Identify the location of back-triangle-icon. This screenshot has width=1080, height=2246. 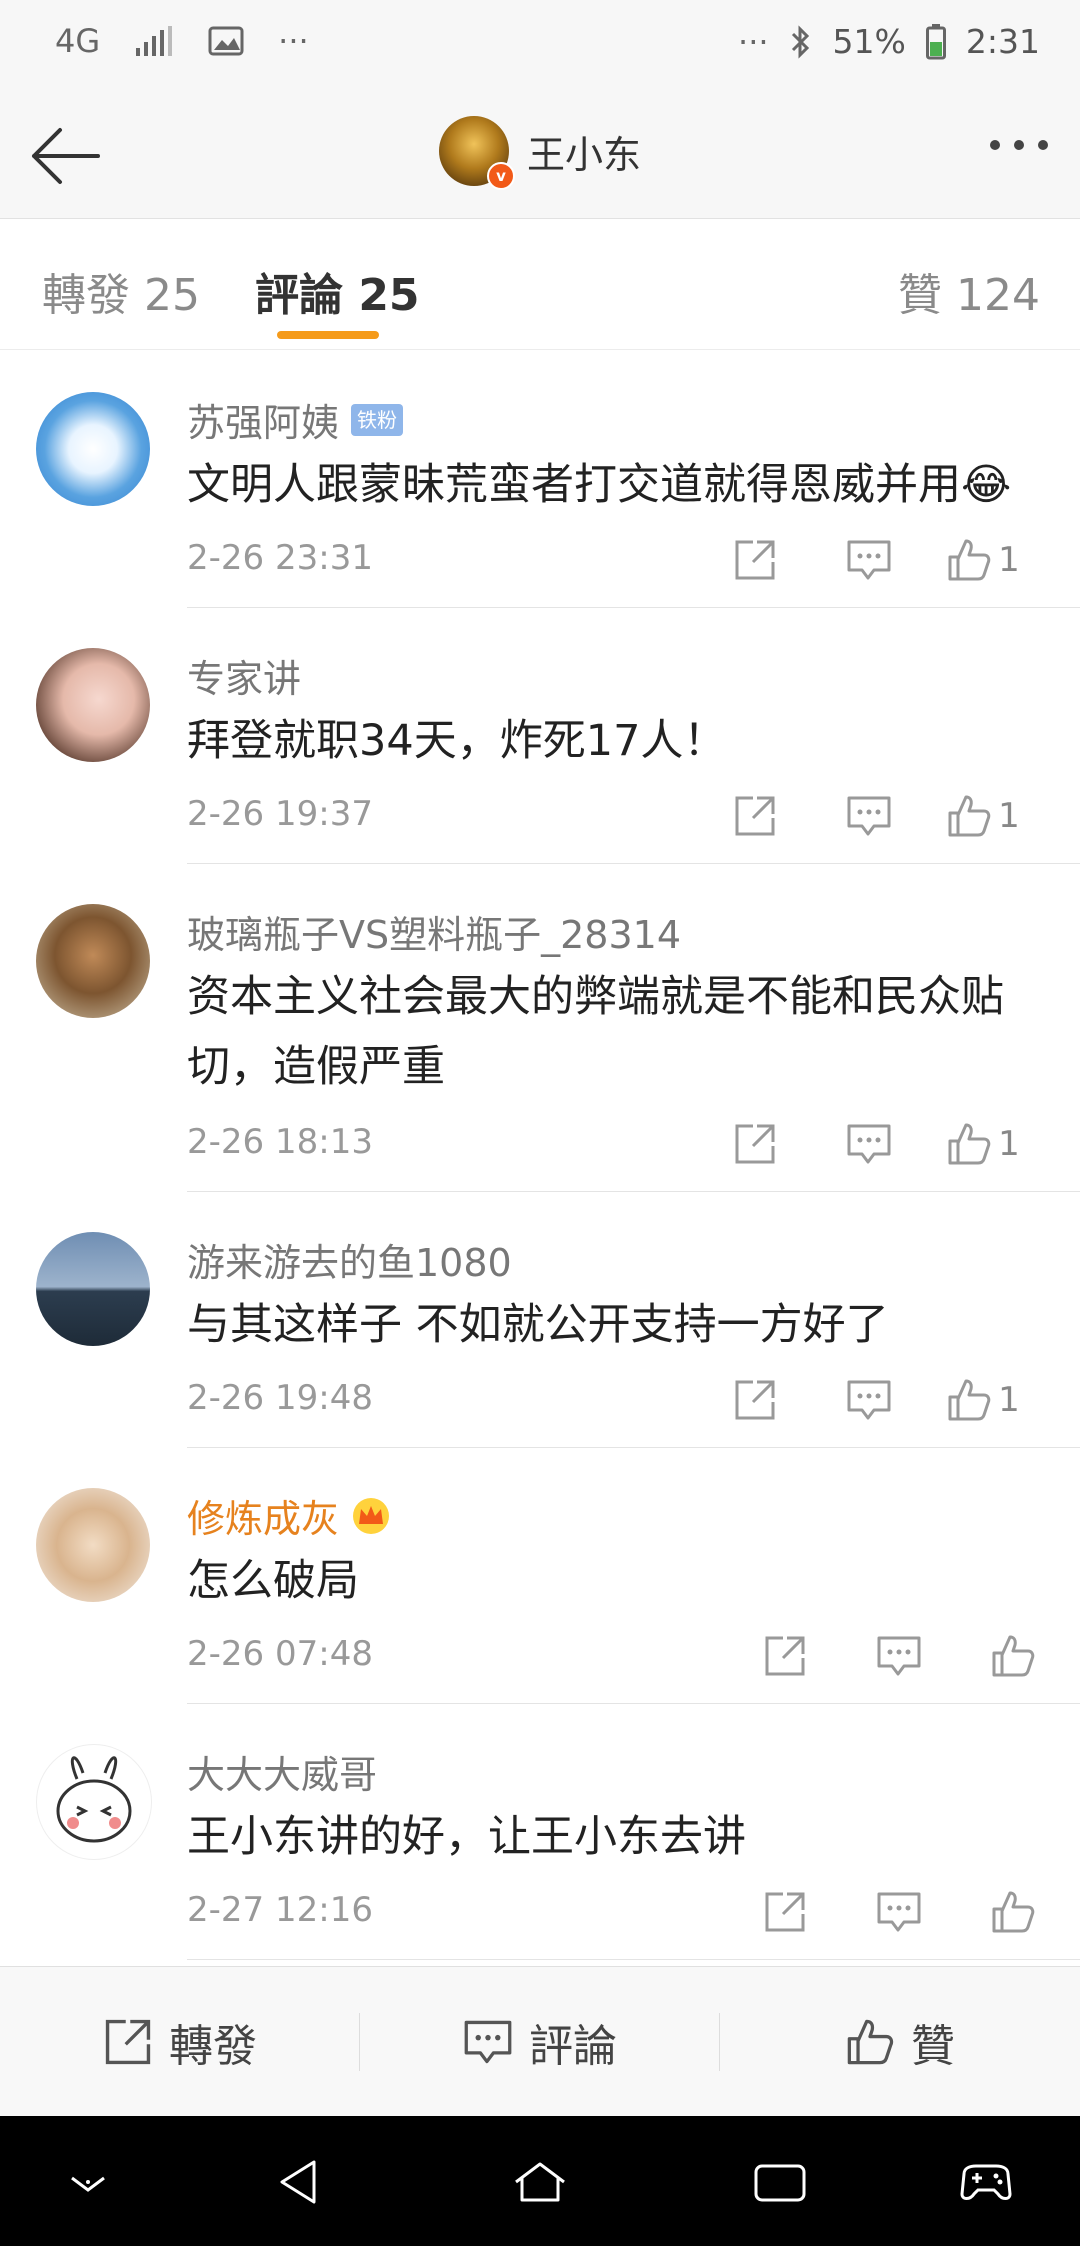
(300, 2182).